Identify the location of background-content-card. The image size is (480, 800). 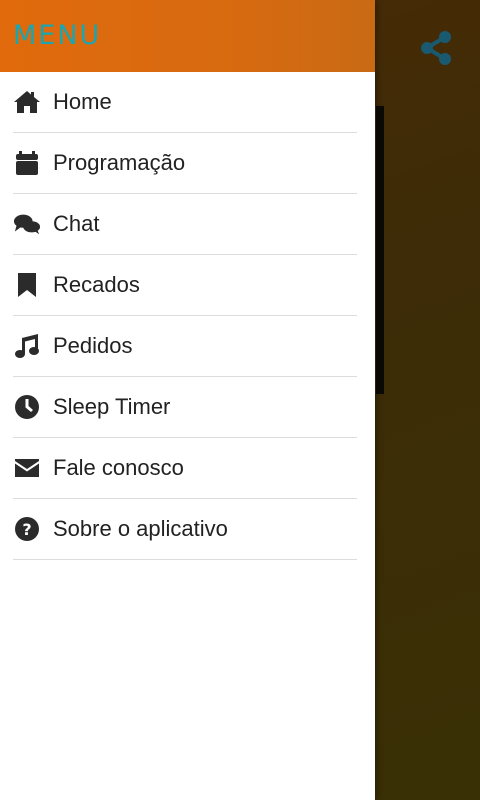
(380, 250).